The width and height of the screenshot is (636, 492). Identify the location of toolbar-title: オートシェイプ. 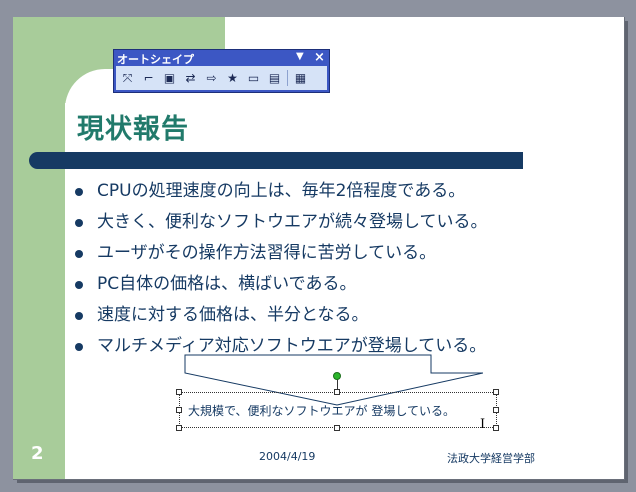
(155, 59).